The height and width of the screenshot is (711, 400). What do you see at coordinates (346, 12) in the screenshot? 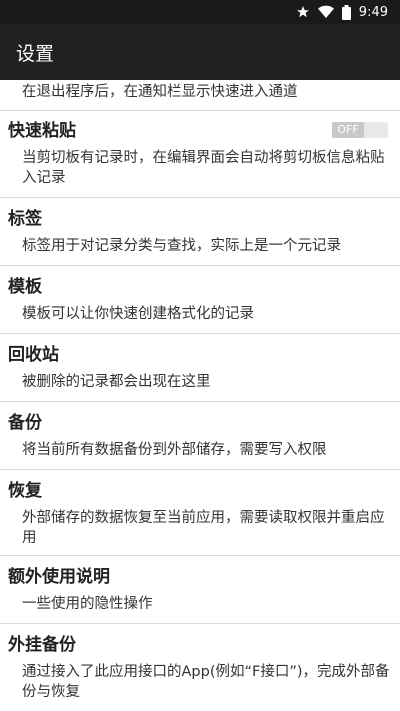
I see `battery-icon` at bounding box center [346, 12].